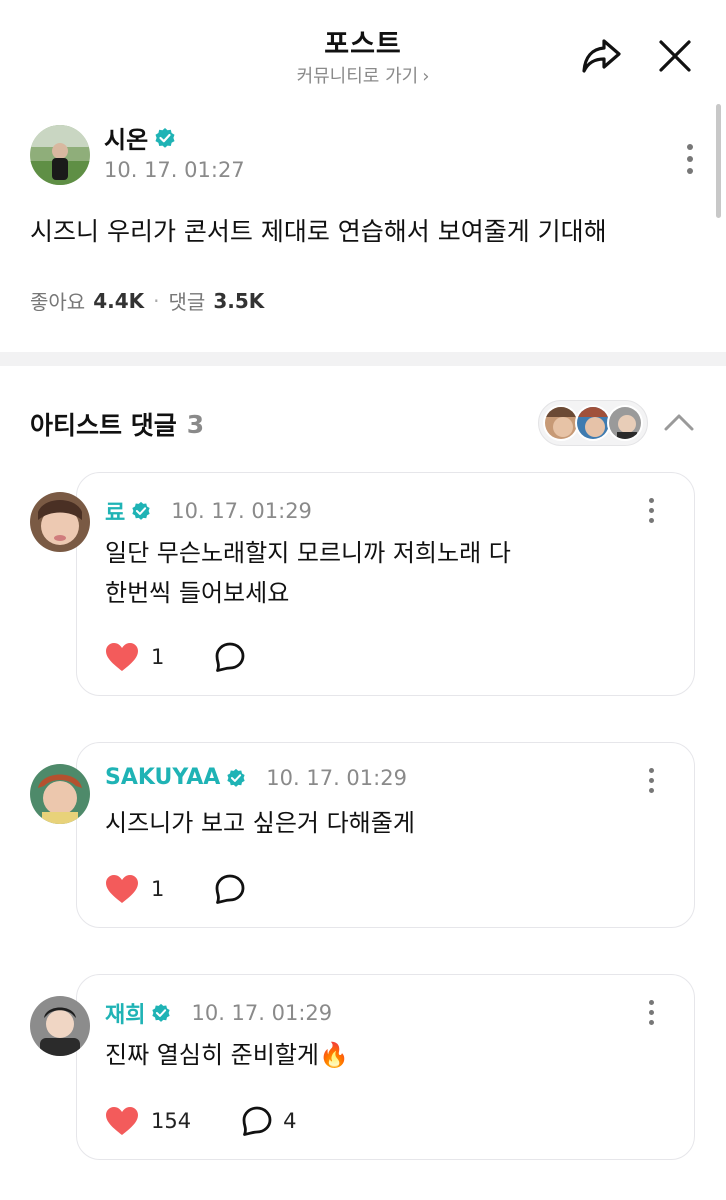 This screenshot has height=1200, width=726. I want to click on comment-text: 진짜 열심히 준비할게🔥, so click(227, 1055).